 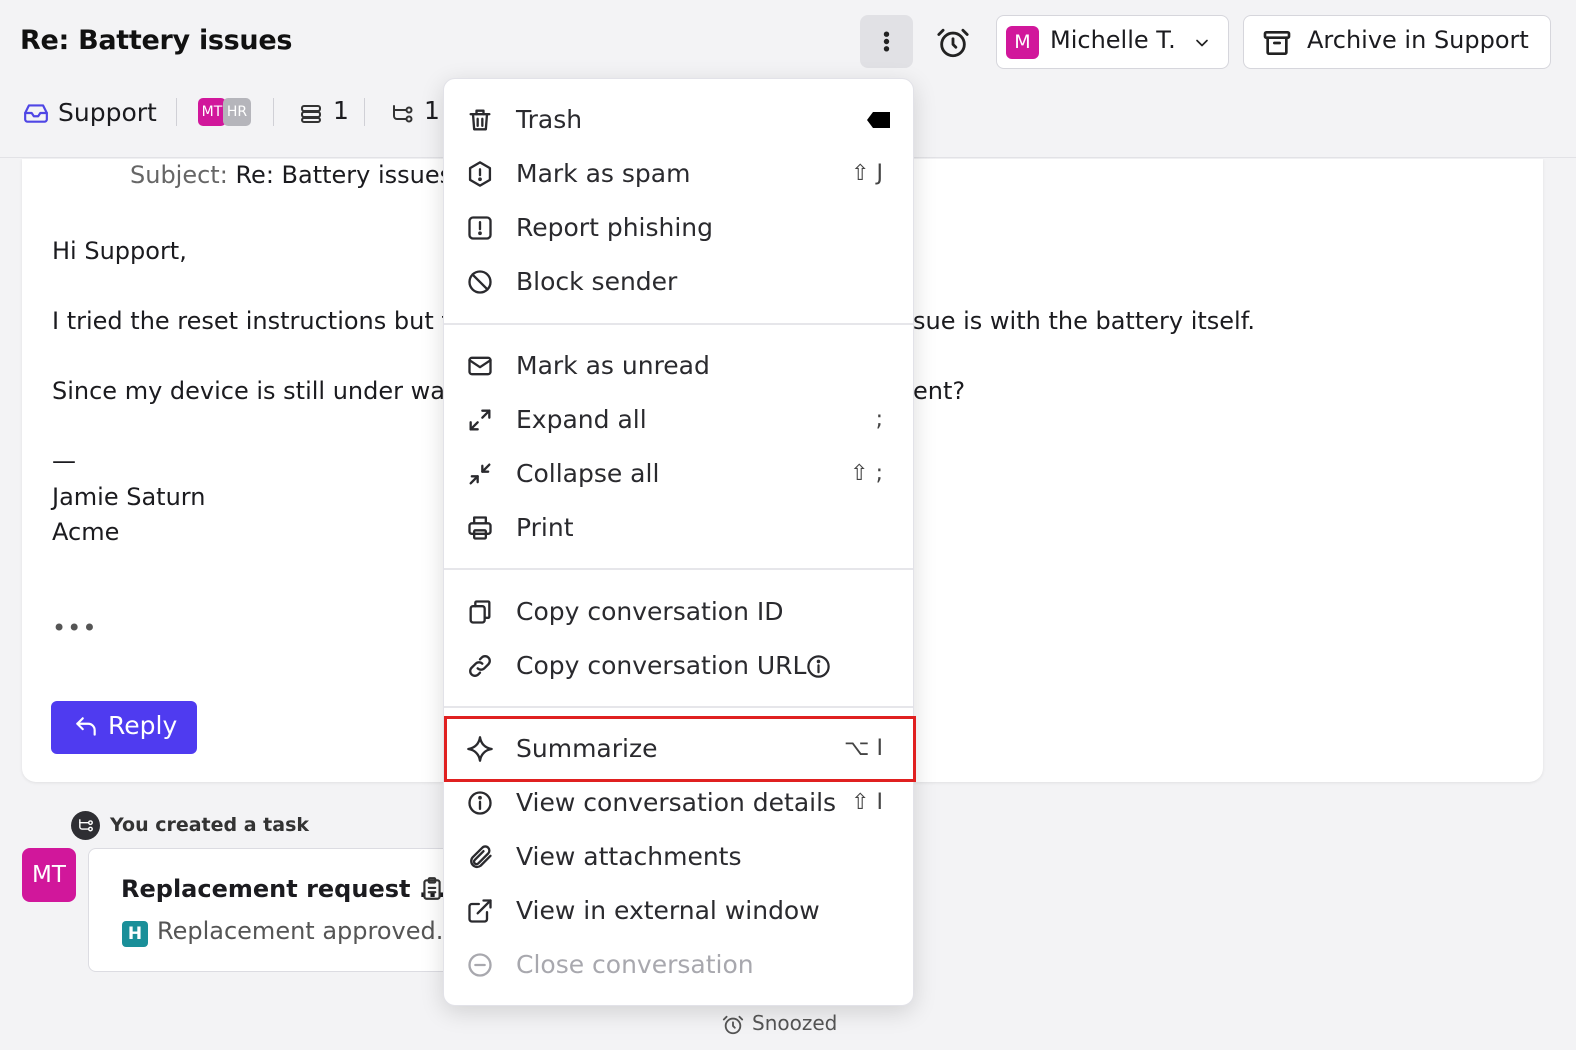 I want to click on menu-item-report-phishing: Report phishing, so click(x=678, y=228).